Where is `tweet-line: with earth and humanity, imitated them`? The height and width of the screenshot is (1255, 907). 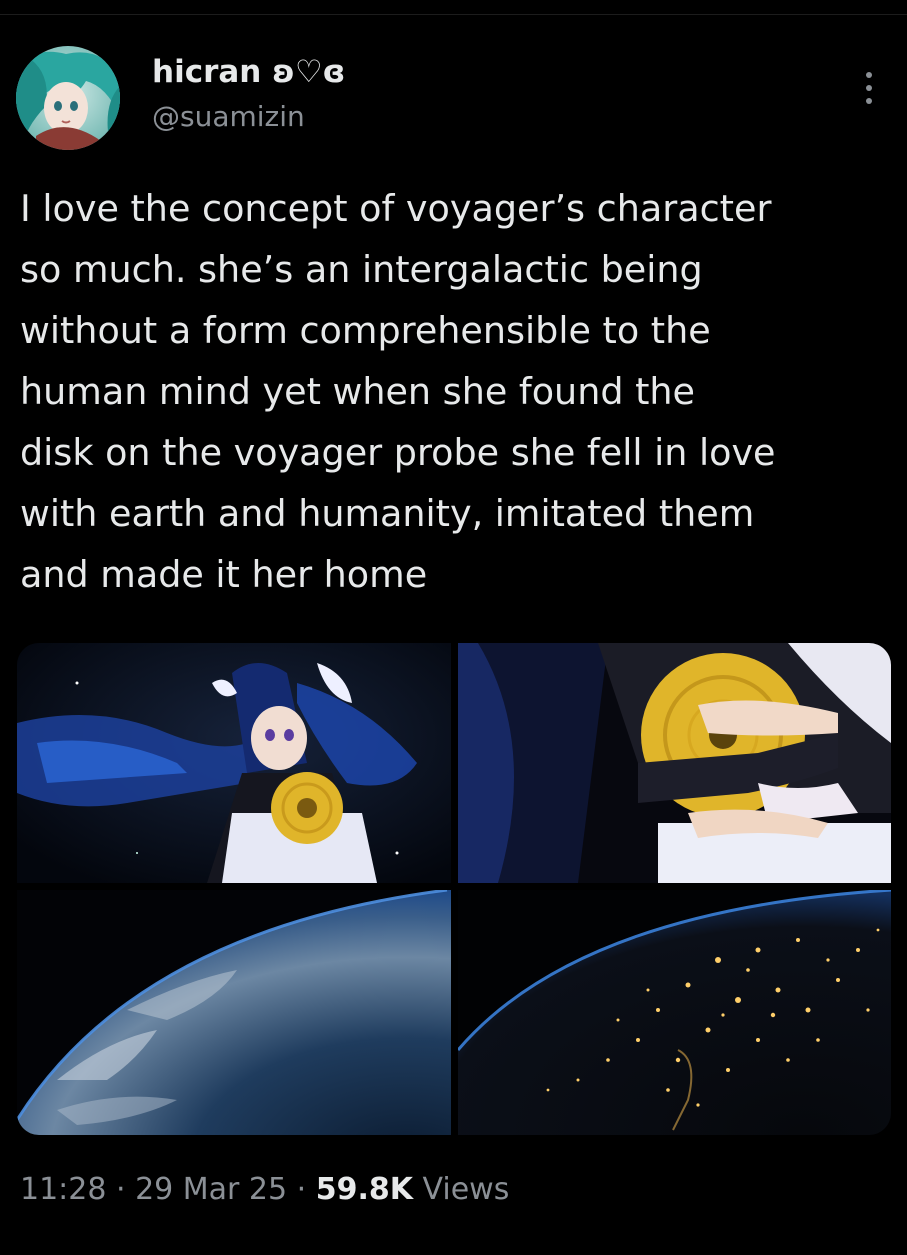
tweet-line: with earth and humanity, imitated them is located at coordinates (387, 513).